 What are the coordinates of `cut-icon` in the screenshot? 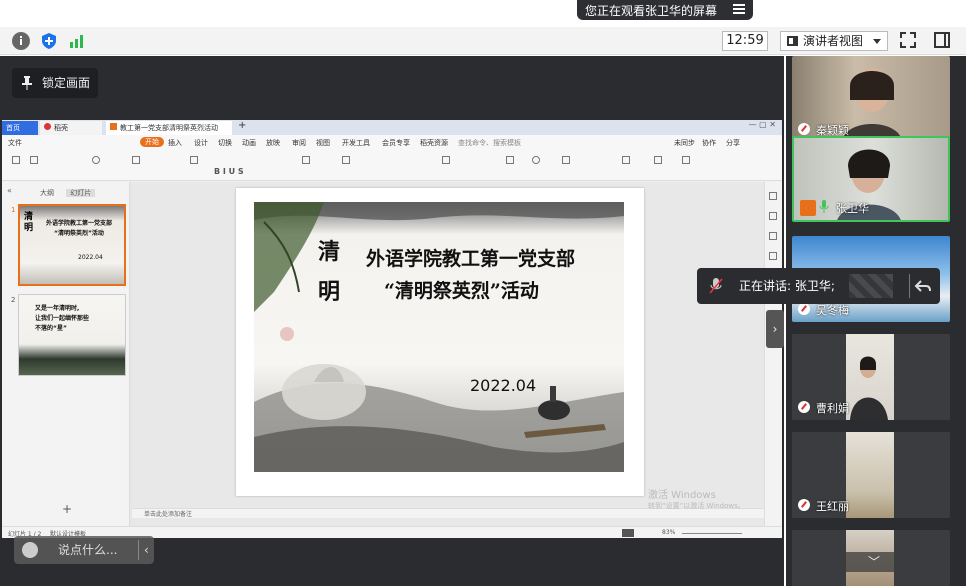 It's located at (34, 160).